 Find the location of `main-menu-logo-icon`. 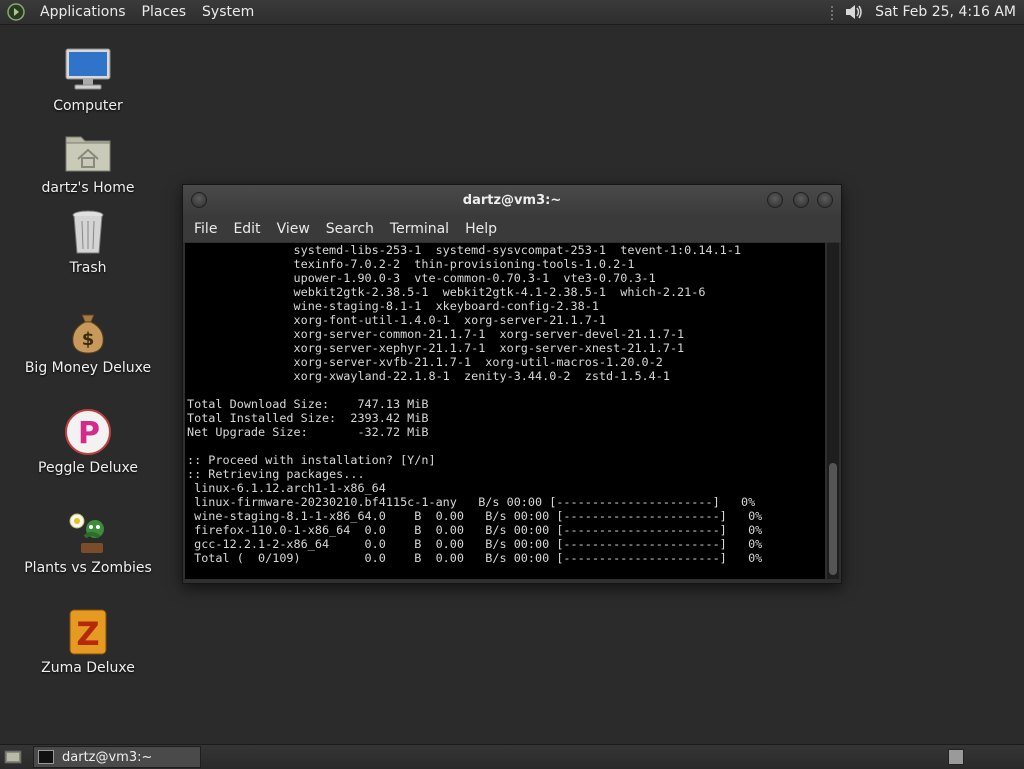

main-menu-logo-icon is located at coordinates (16, 12).